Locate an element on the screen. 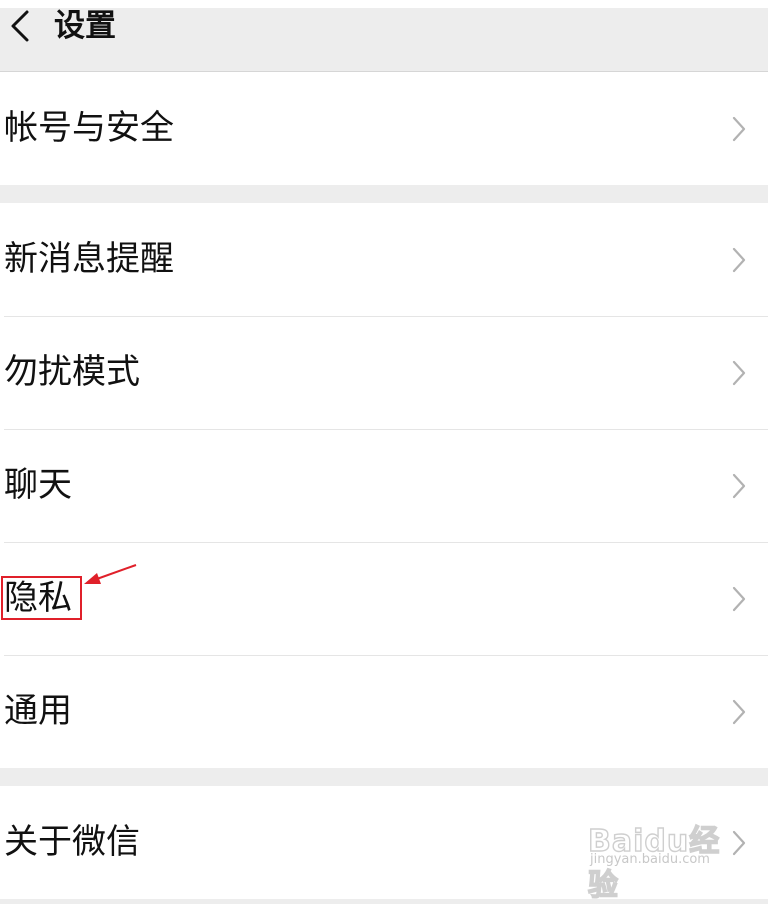 Image resolution: width=768 pixels, height=904 pixels. highlight-box is located at coordinates (41, 598).